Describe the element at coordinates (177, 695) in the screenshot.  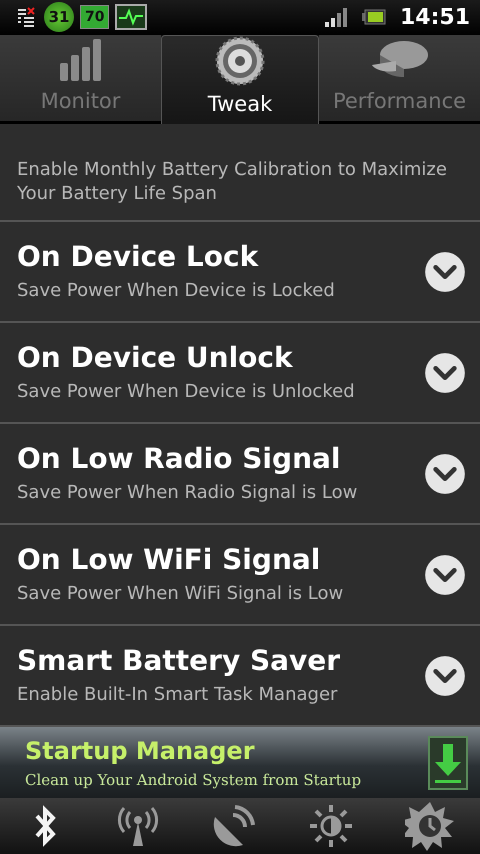
I see `setting-description: Enable Built-In Smart Task Manager` at that location.